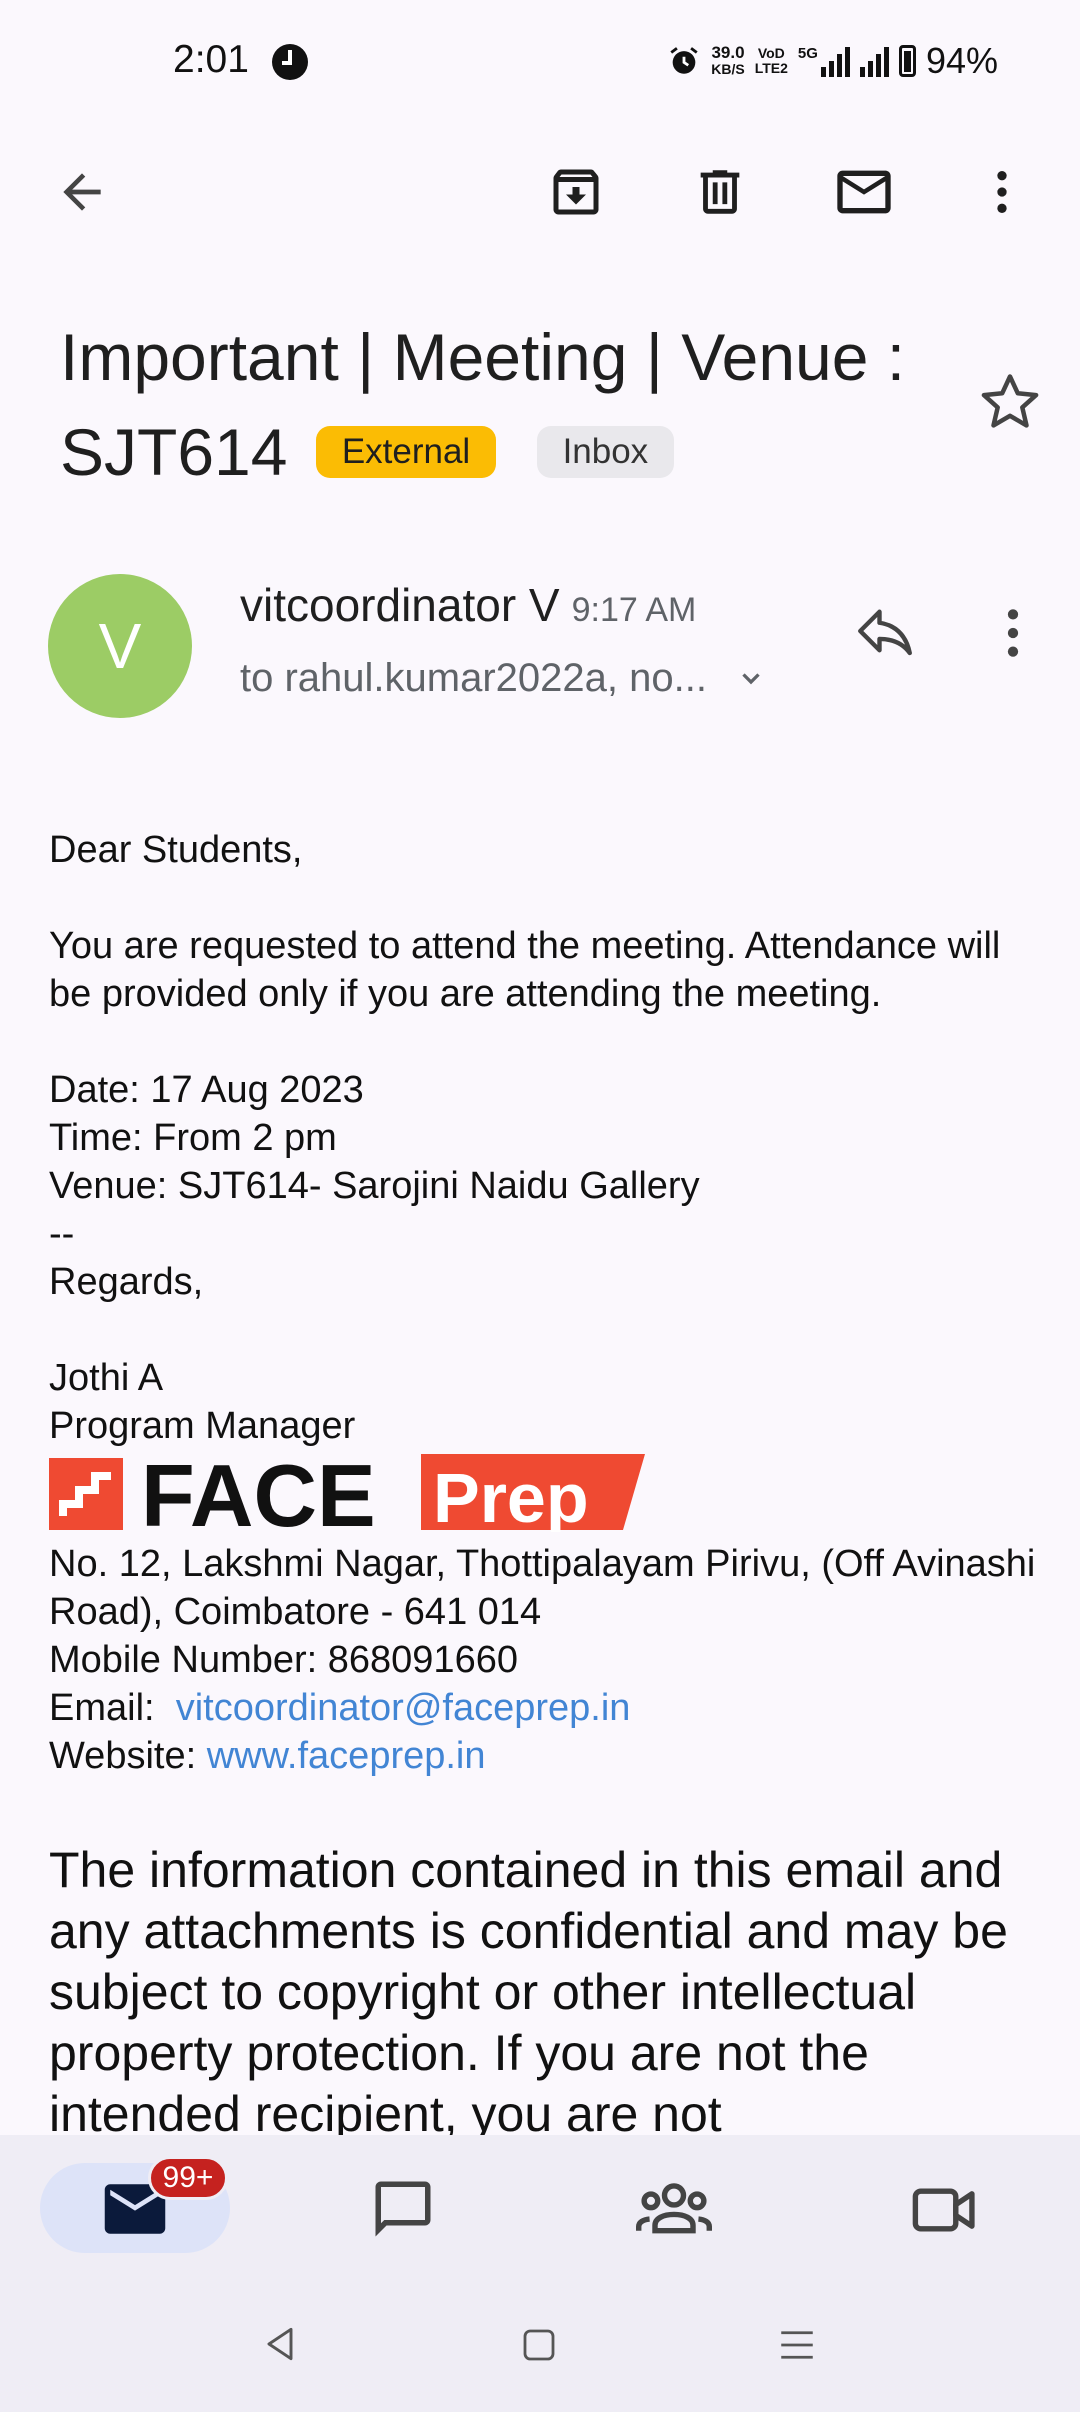 The image size is (1080, 2412). I want to click on star-icon, so click(1010, 402).